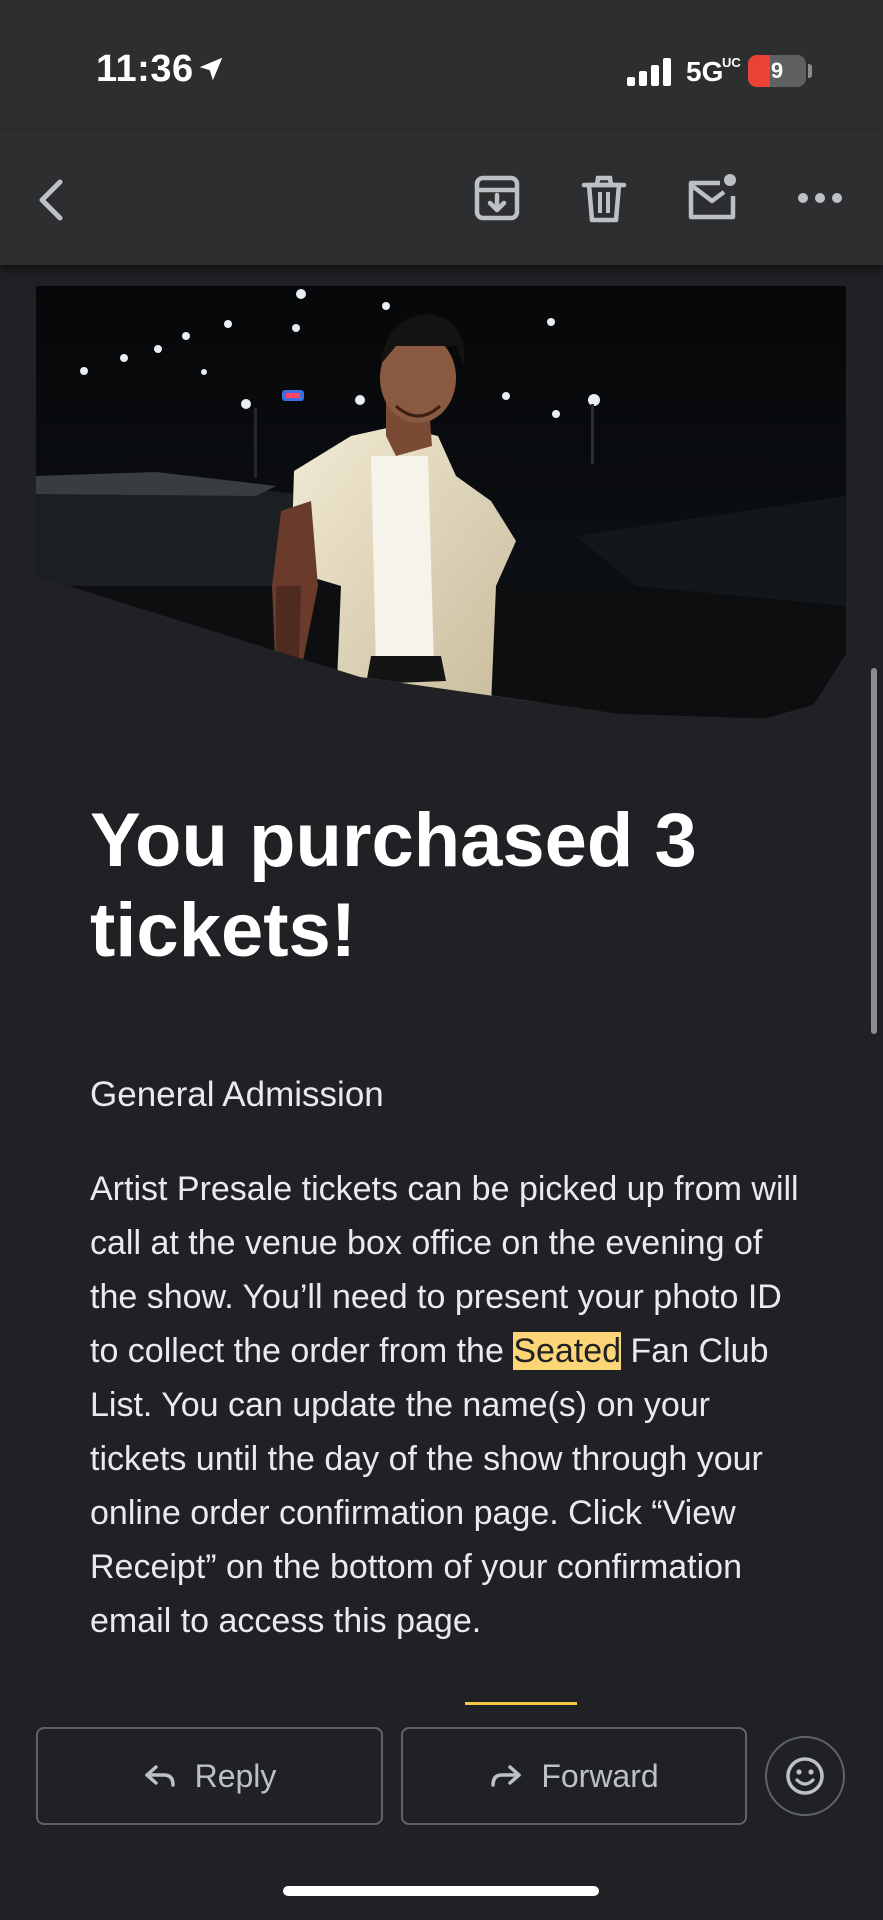 The height and width of the screenshot is (1920, 883). What do you see at coordinates (211, 69) in the screenshot?
I see `location-arrow-icon` at bounding box center [211, 69].